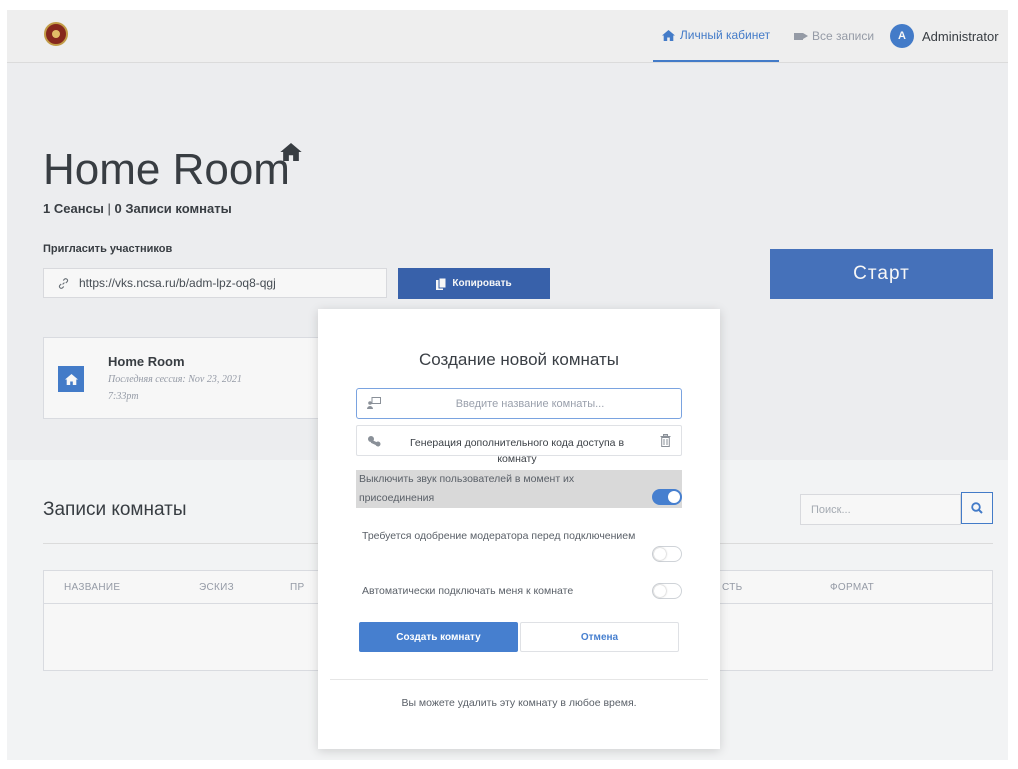 The height and width of the screenshot is (769, 1018). What do you see at coordinates (438, 637) in the screenshot?
I see `create-room-button: Создать комнату` at bounding box center [438, 637].